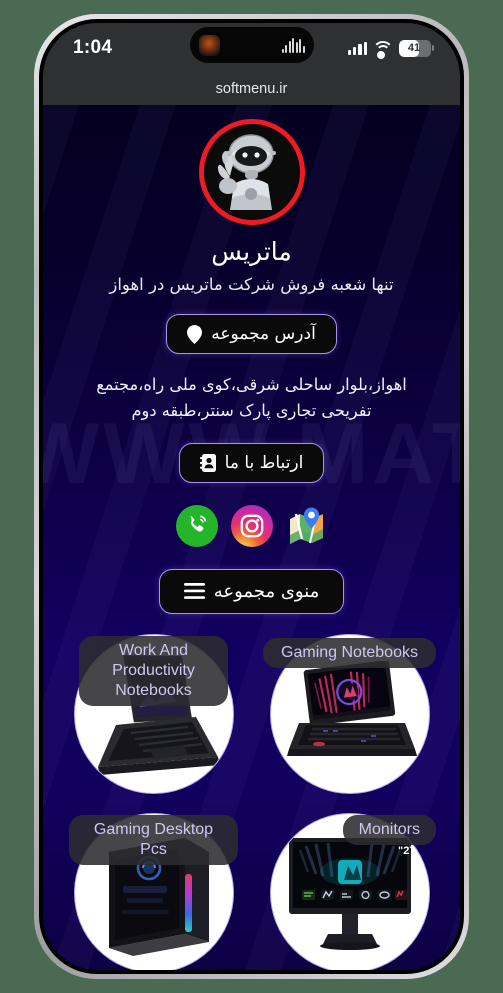 Image resolution: width=503 pixels, height=993 pixels. Describe the element at coordinates (307, 526) in the screenshot. I see `google-maps-icon` at that location.